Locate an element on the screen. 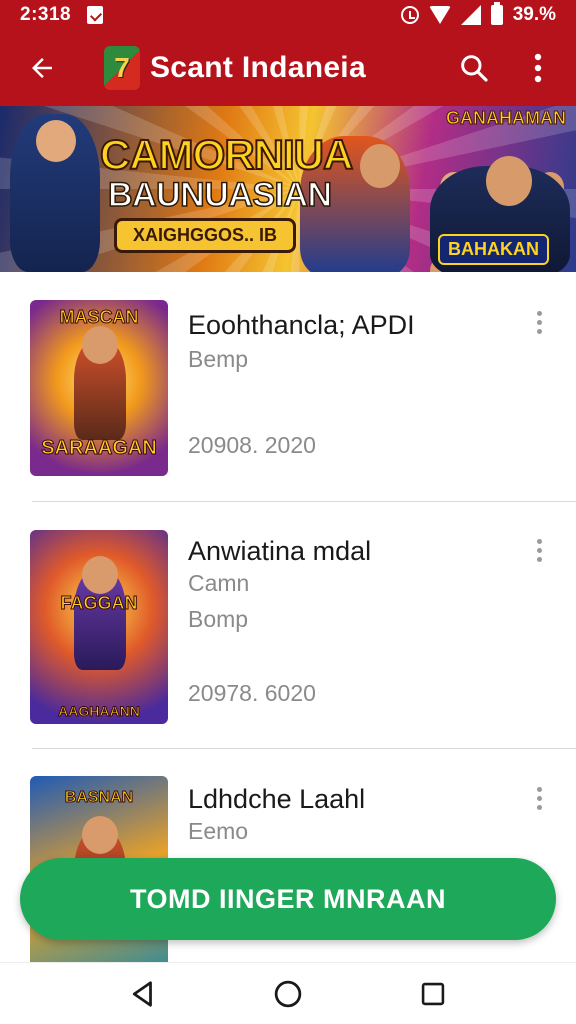  banner-character-suit-head is located at coordinates (509, 181).